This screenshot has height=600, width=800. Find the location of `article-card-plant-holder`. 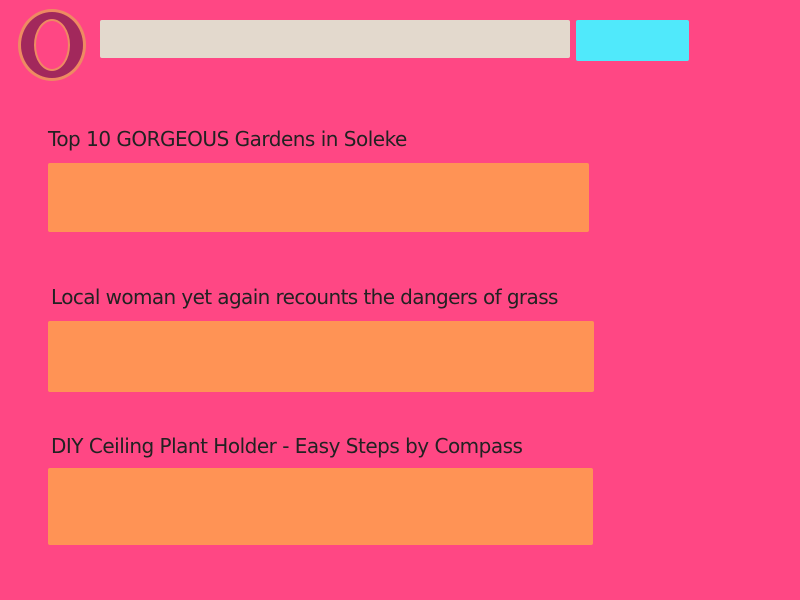

article-card-plant-holder is located at coordinates (320, 506).